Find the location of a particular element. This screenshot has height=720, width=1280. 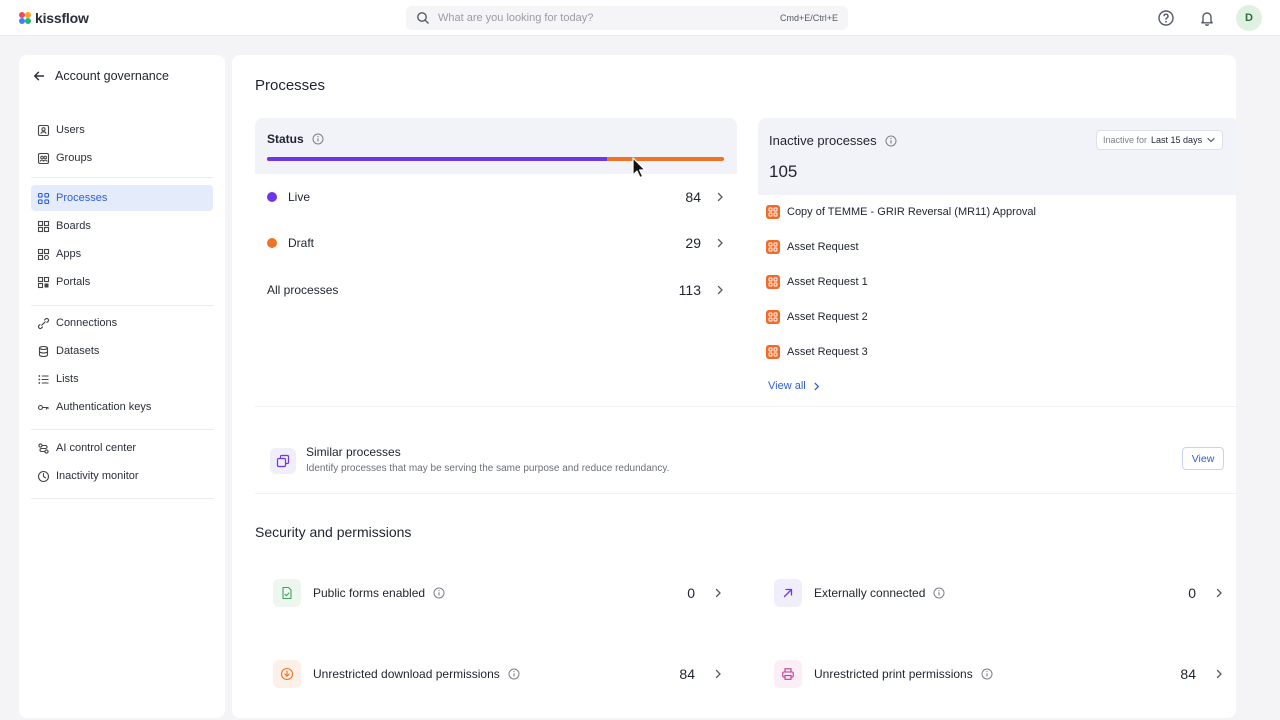

portal-icon is located at coordinates (43, 282).